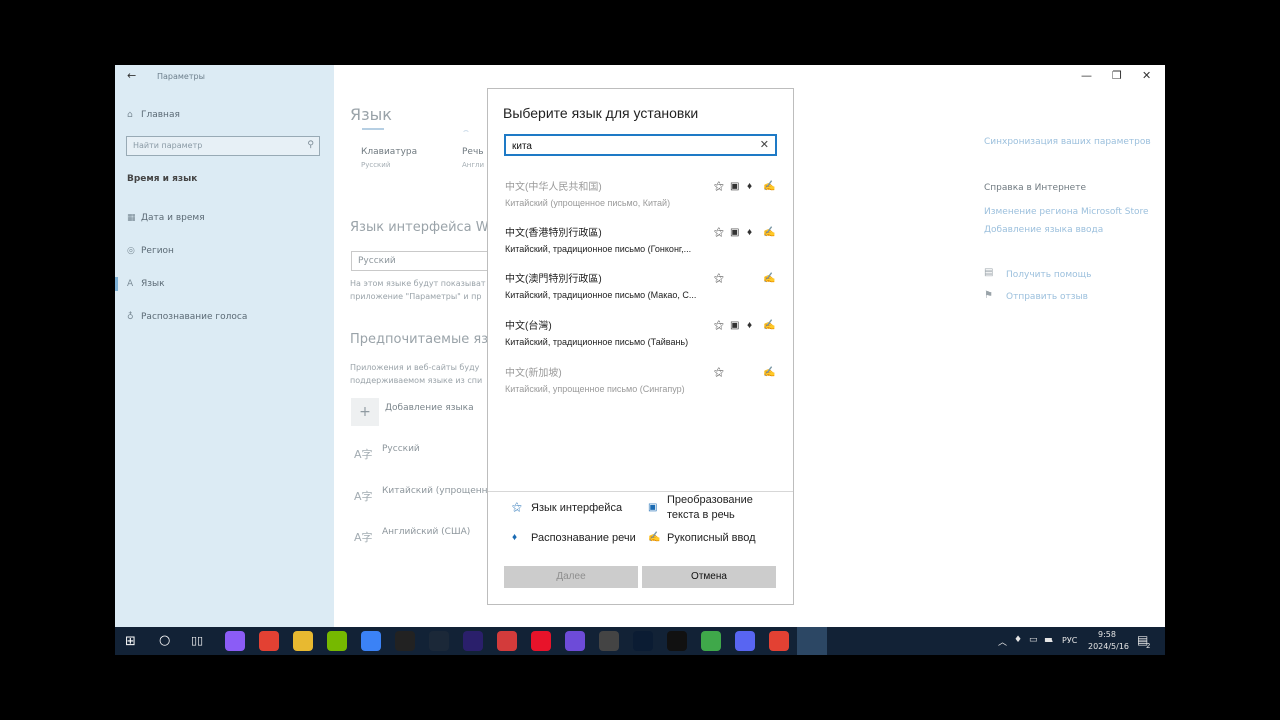  Describe the element at coordinates (1033, 640) in the screenshot. I see `tray-battery-icon: ▭` at that location.